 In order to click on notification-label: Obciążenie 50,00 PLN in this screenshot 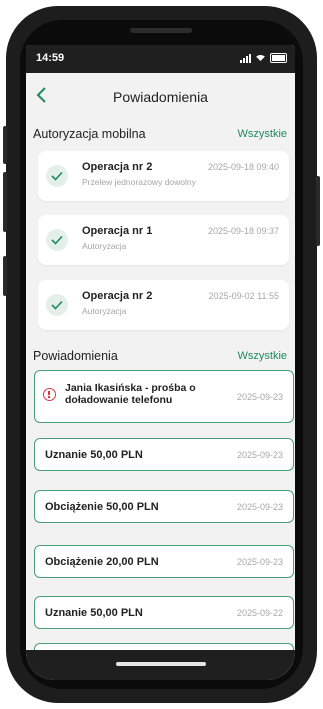, I will do `click(102, 507)`.